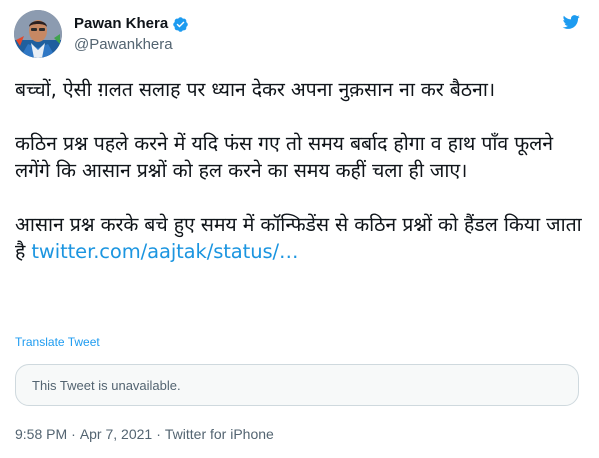 Image resolution: width=599 pixels, height=458 pixels. I want to click on avatar, so click(38, 34).